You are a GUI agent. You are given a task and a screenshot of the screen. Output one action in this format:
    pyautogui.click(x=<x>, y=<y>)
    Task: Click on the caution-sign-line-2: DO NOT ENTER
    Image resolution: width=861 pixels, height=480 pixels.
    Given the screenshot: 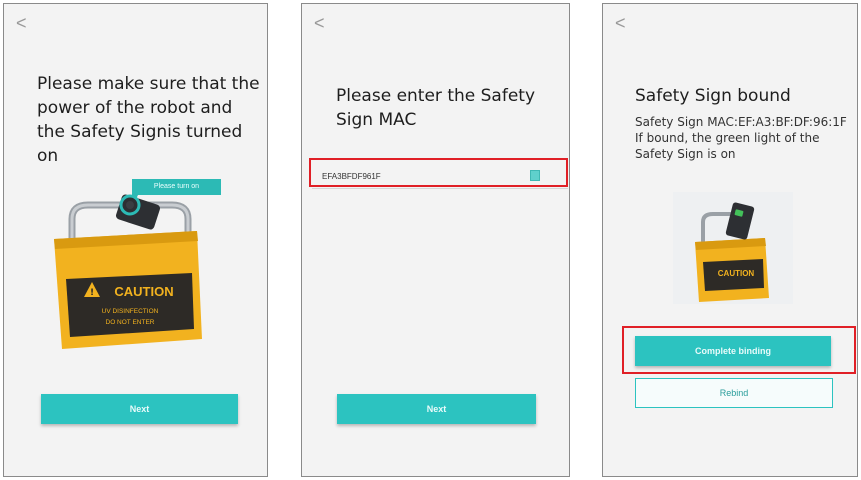 What is the action you would take?
    pyautogui.click(x=130, y=322)
    